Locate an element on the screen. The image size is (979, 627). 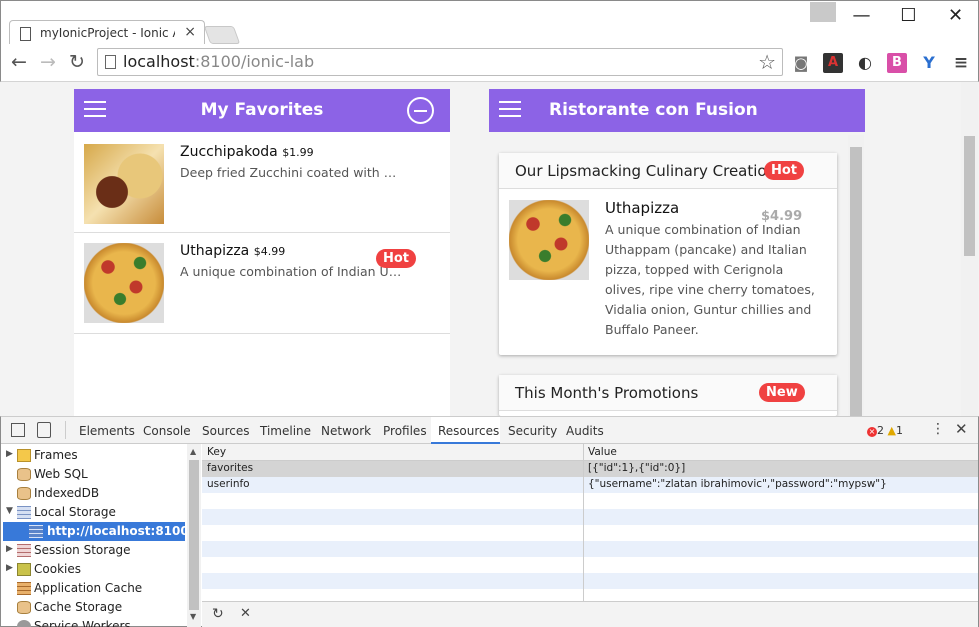
tab-security: Security is located at coordinates (532, 431).